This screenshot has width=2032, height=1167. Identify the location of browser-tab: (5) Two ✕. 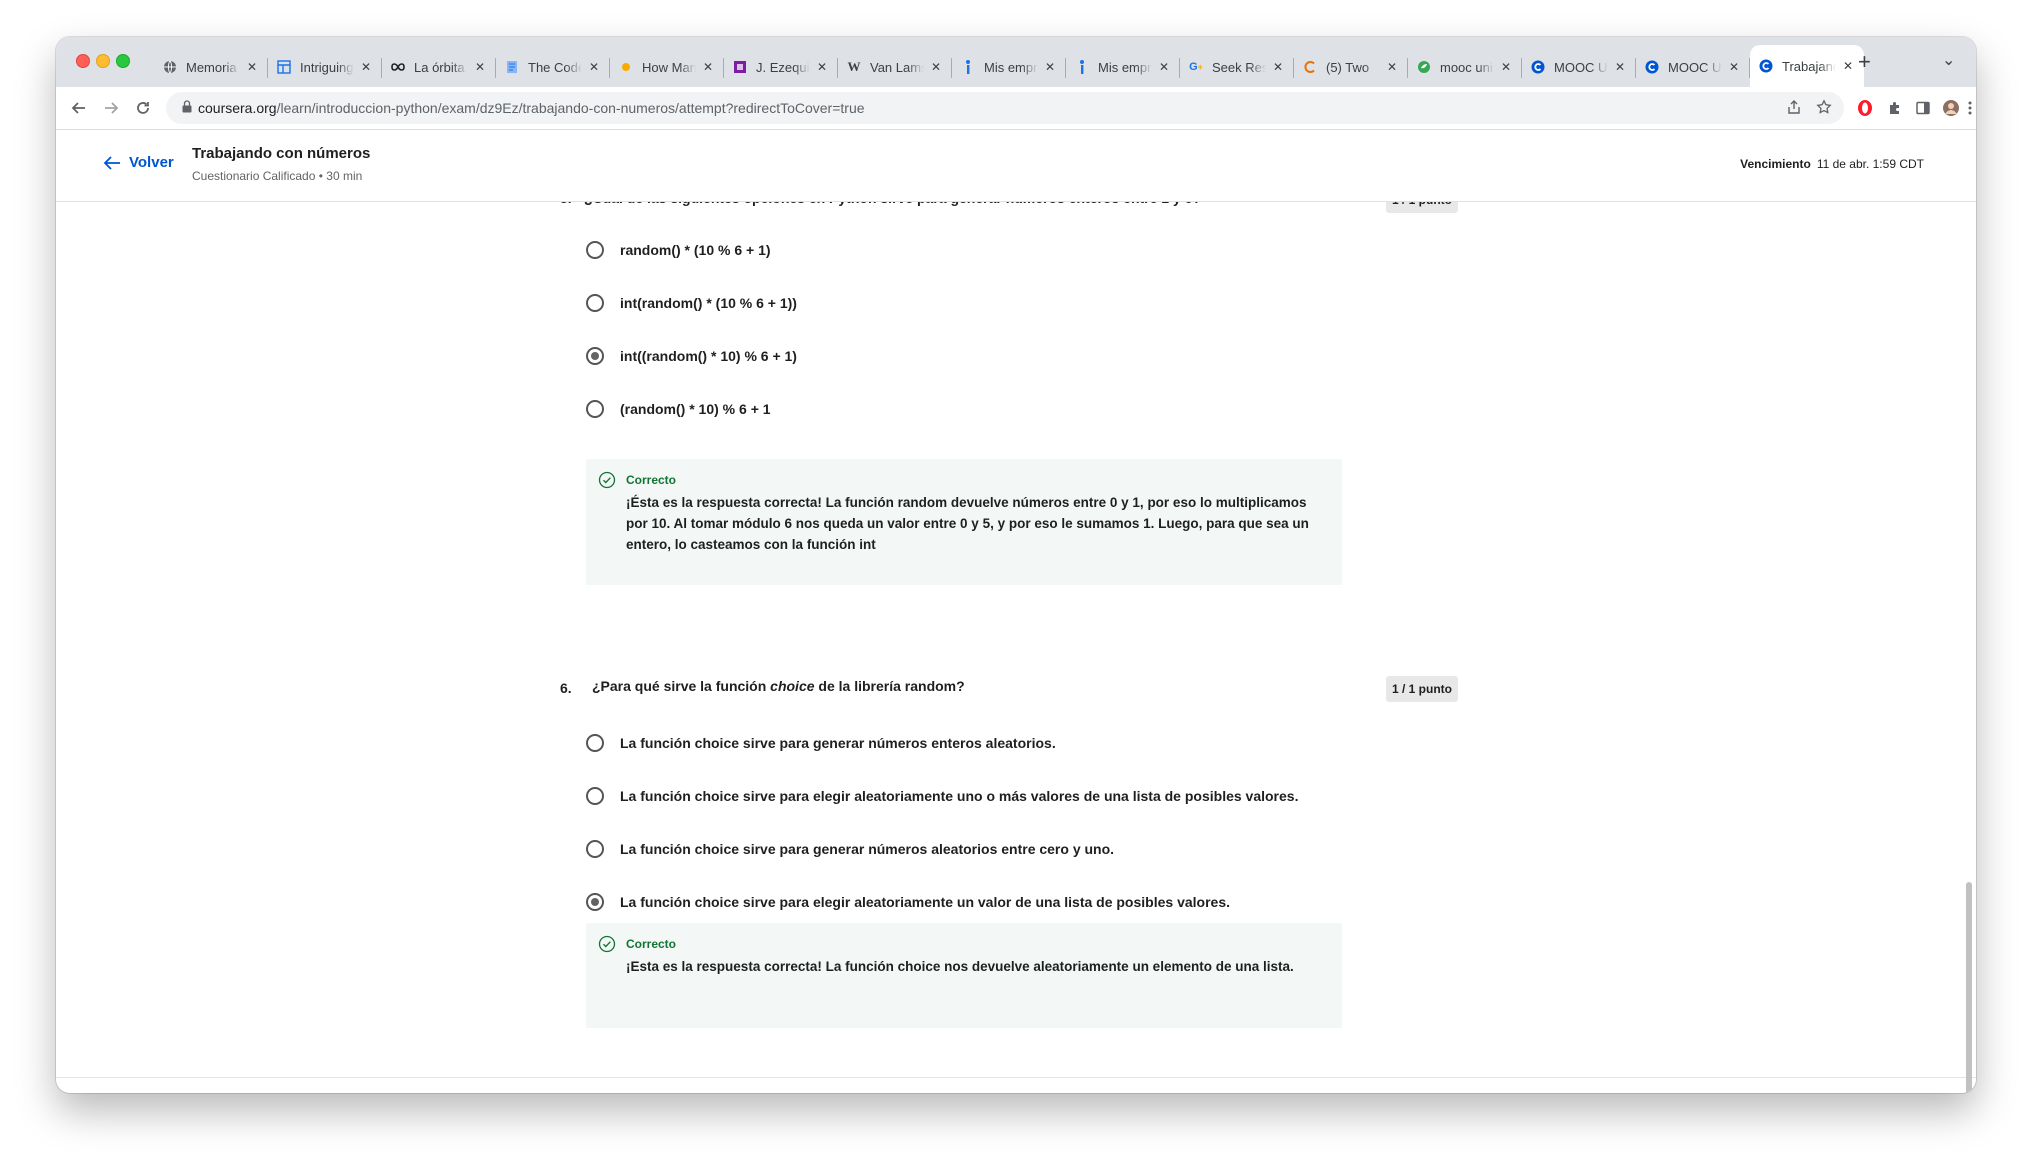
(1351, 67).